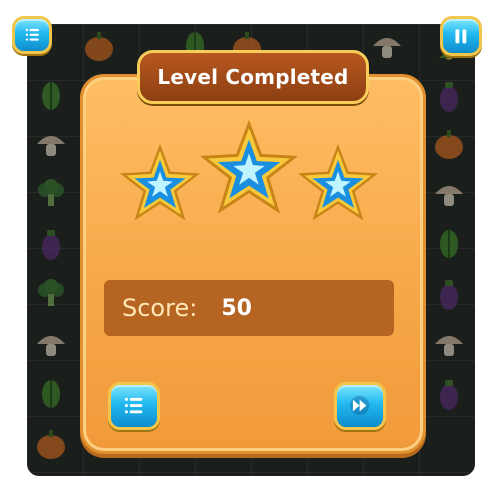 Image resolution: width=500 pixels, height=500 pixels. I want to click on dialog-title: Level Completed, so click(253, 77).